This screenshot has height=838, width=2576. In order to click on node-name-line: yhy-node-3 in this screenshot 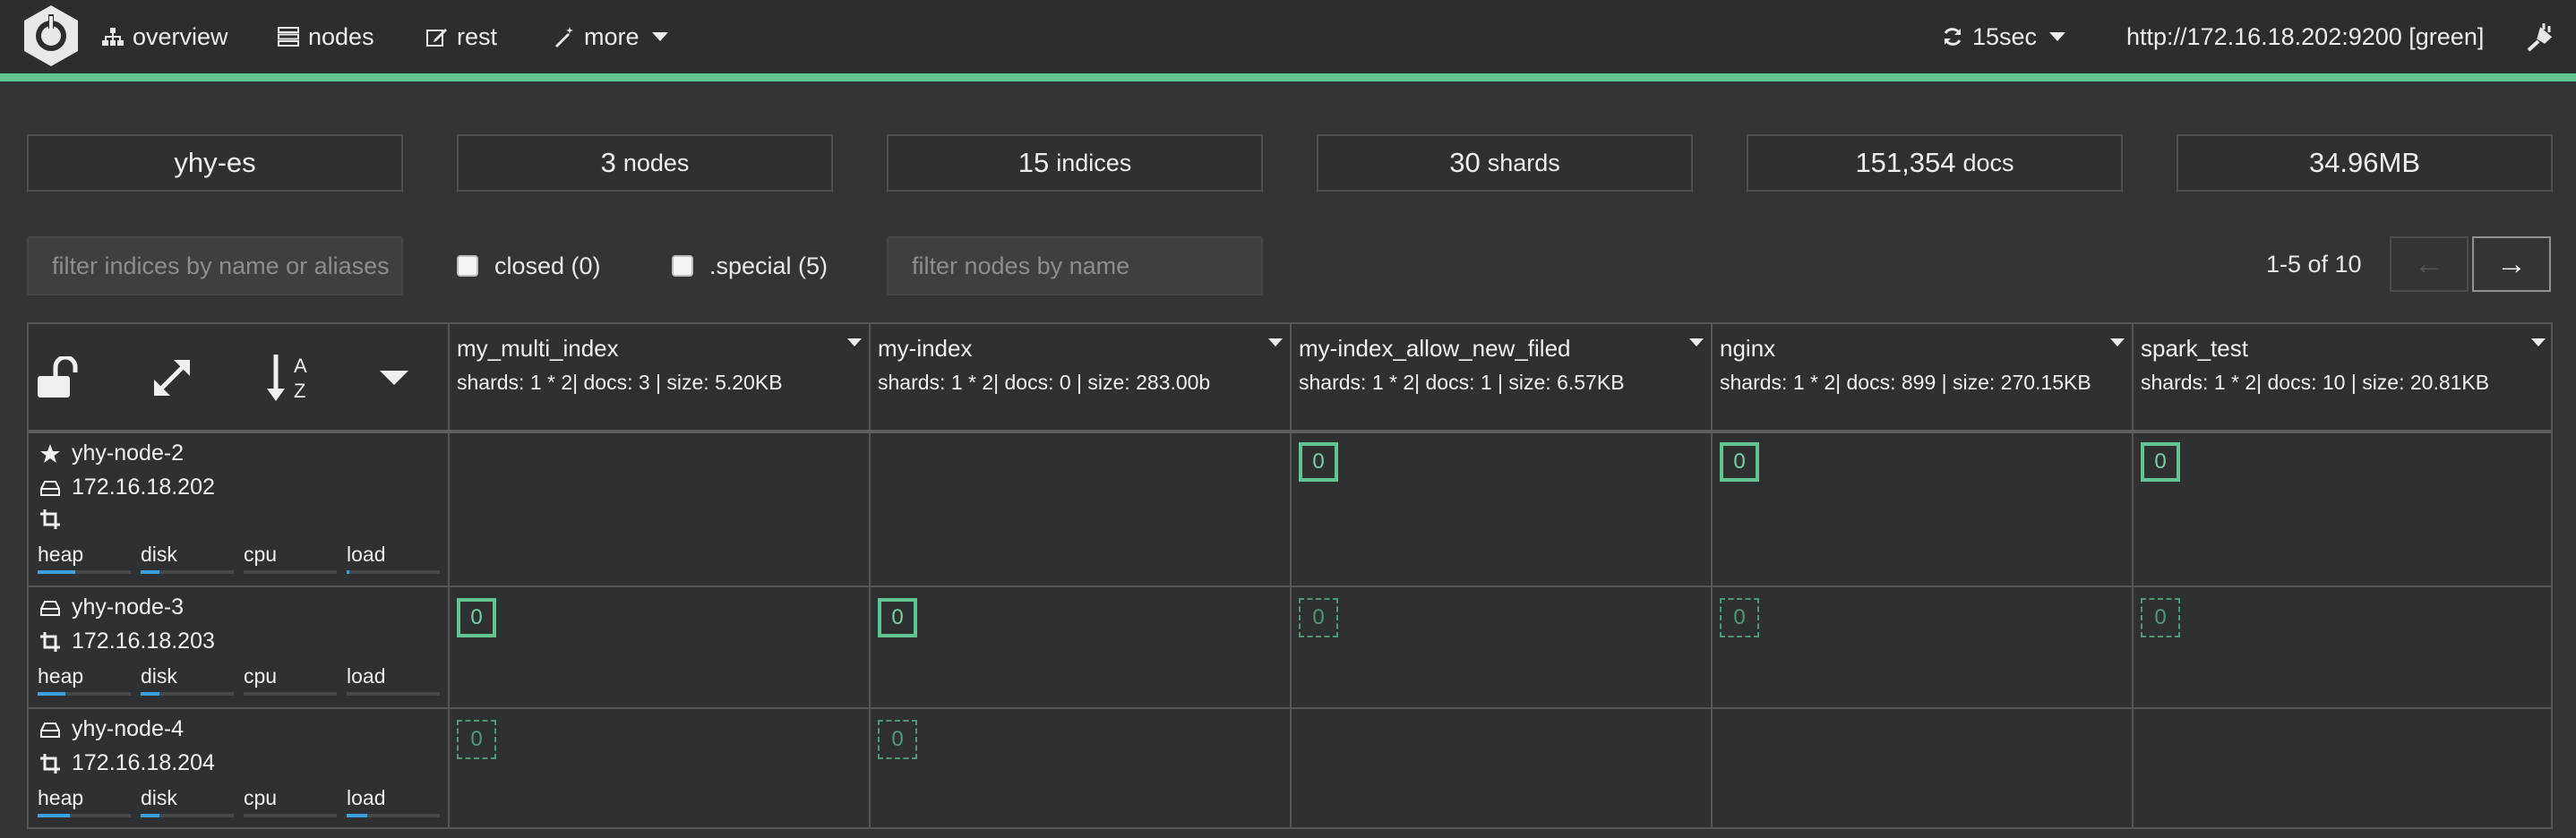, I will do `click(111, 607)`.